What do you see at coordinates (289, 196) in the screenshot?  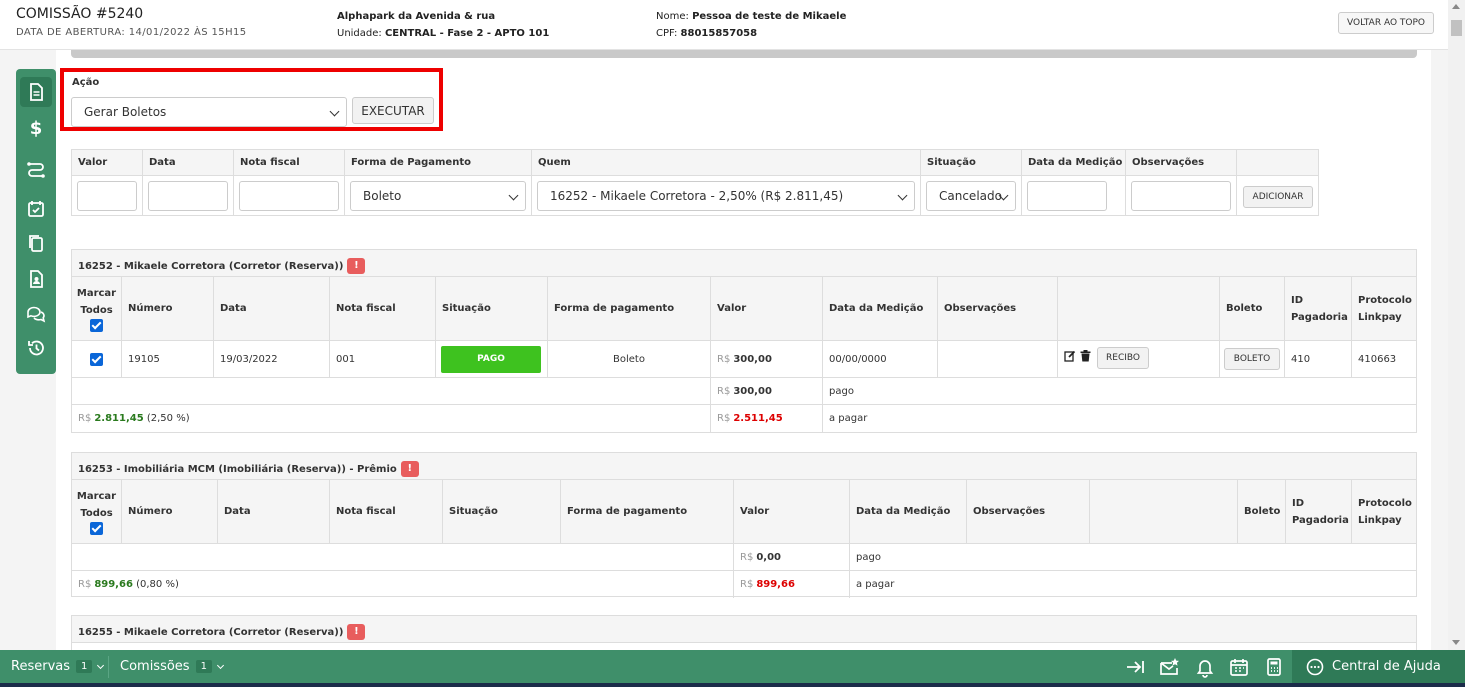 I see `nota-input` at bounding box center [289, 196].